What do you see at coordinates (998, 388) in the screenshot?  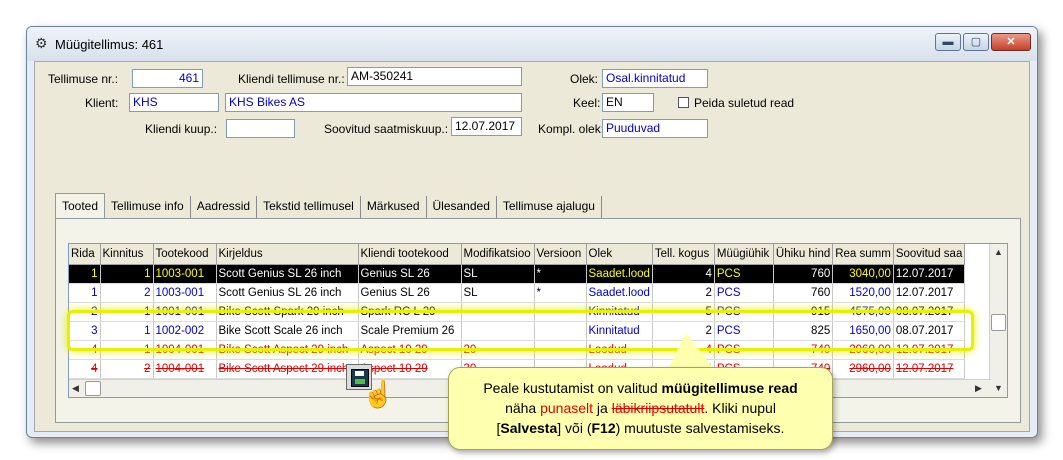 I see `scroll-down-icon: ▼` at bounding box center [998, 388].